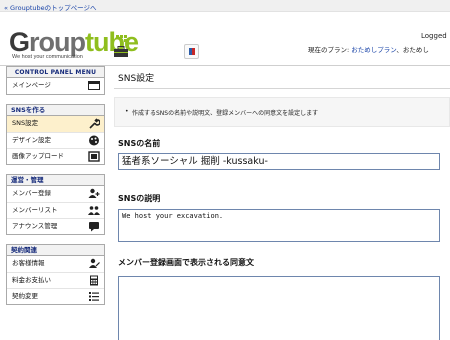 The height and width of the screenshot is (340, 450). I want to click on sidebar-item-member-register: メンバー登録, so click(55, 194).